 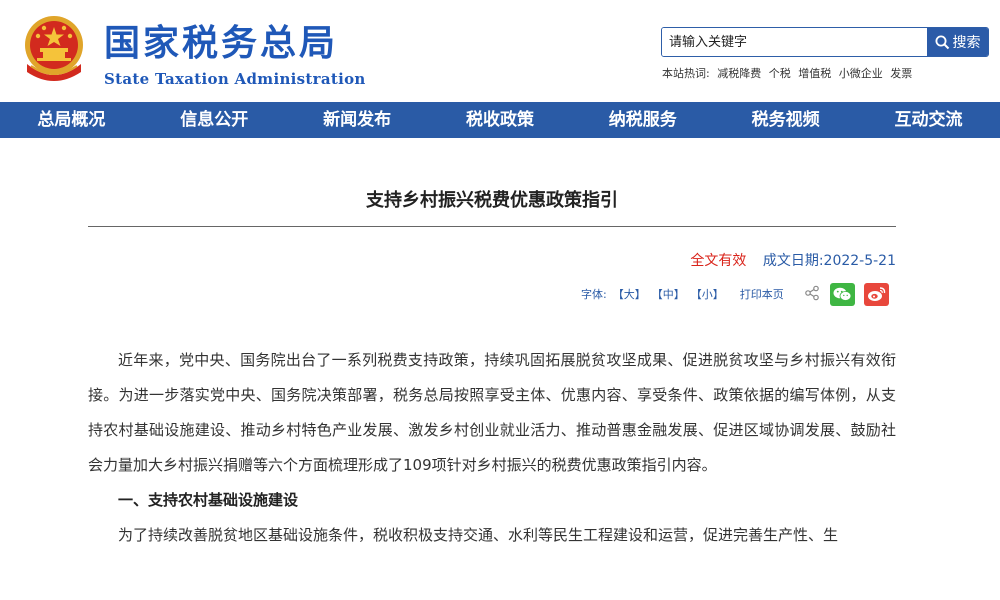 I want to click on hot-term-1: 减税降费, so click(x=739, y=73).